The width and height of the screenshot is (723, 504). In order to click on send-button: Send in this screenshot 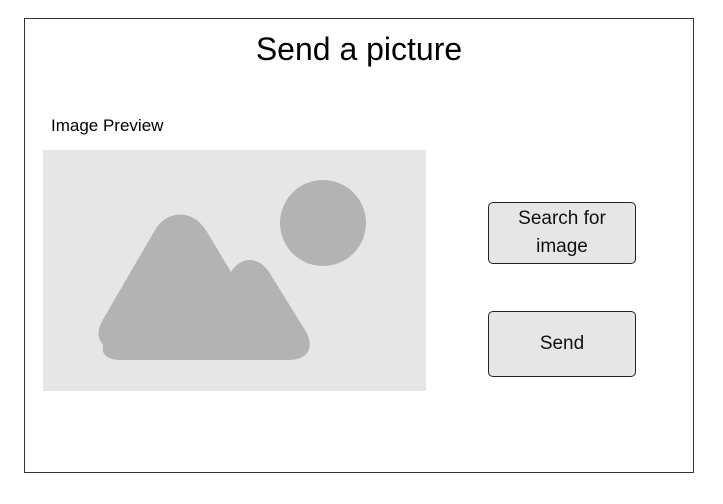, I will do `click(562, 344)`.